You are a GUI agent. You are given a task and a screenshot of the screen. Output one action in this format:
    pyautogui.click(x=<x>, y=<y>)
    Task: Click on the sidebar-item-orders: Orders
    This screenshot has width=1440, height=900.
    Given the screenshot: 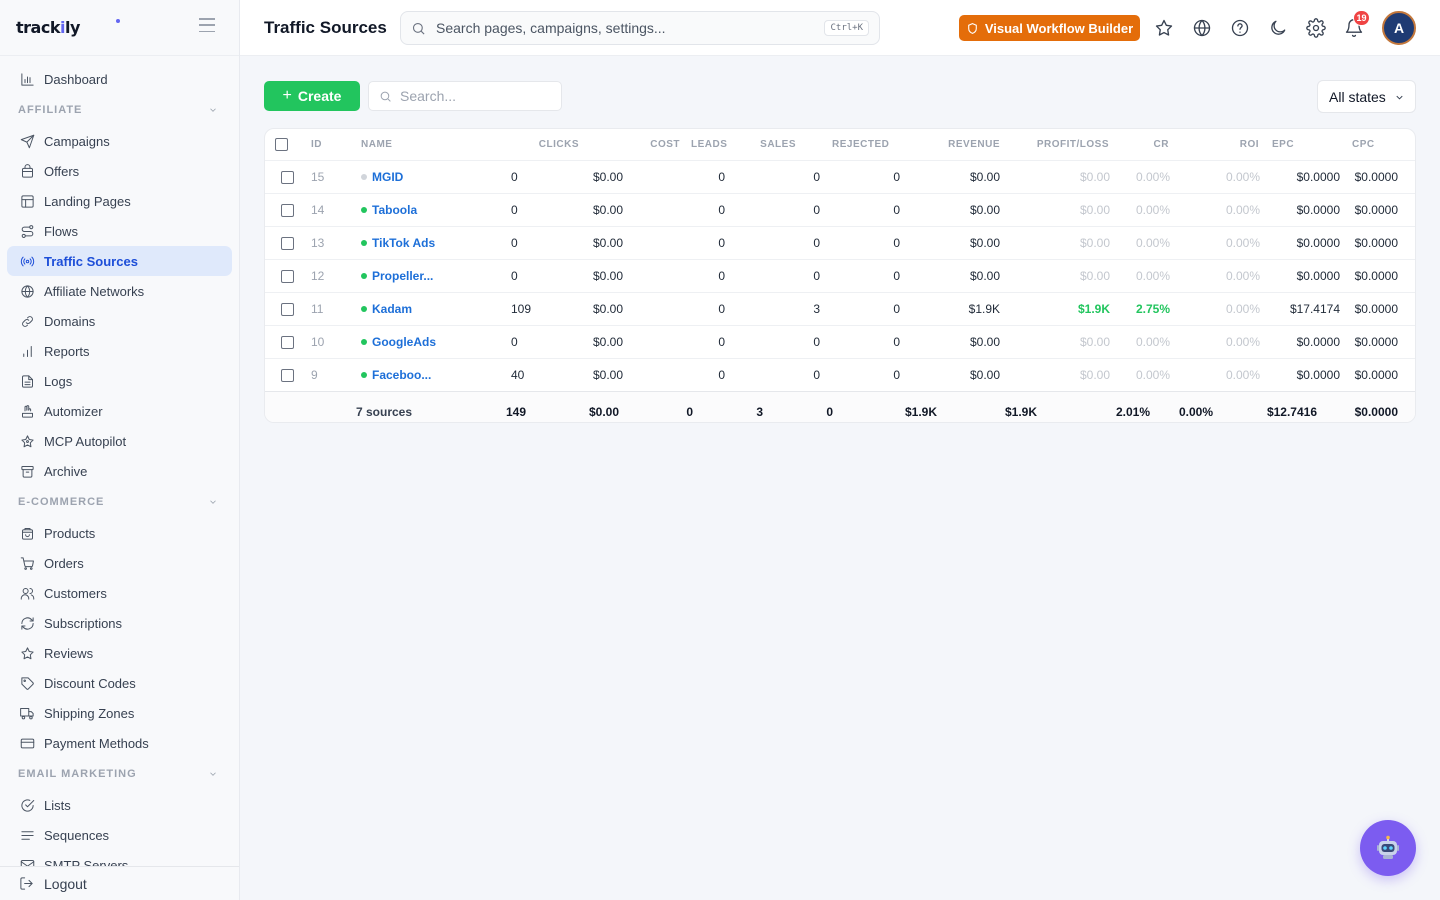 What is the action you would take?
    pyautogui.click(x=119, y=563)
    